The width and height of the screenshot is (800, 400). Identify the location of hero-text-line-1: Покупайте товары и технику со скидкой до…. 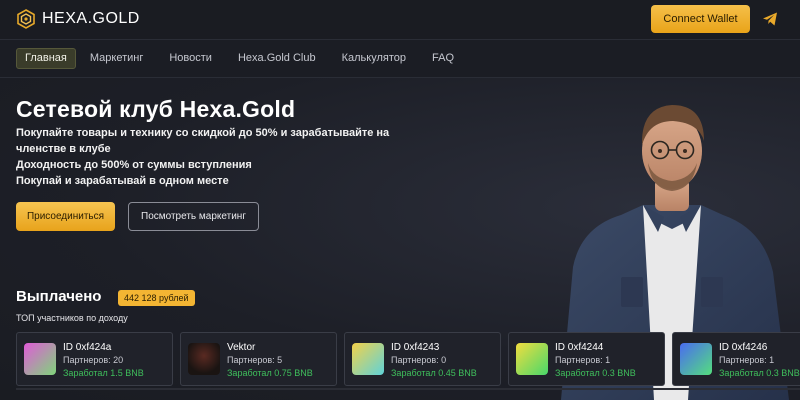
(203, 133).